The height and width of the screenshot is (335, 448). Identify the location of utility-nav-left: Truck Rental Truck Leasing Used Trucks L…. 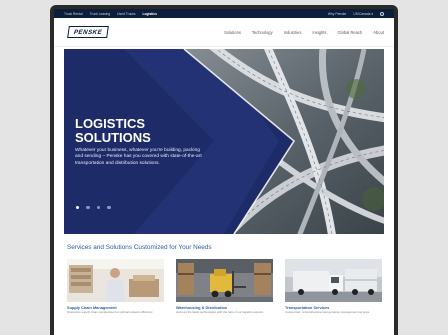
(110, 14).